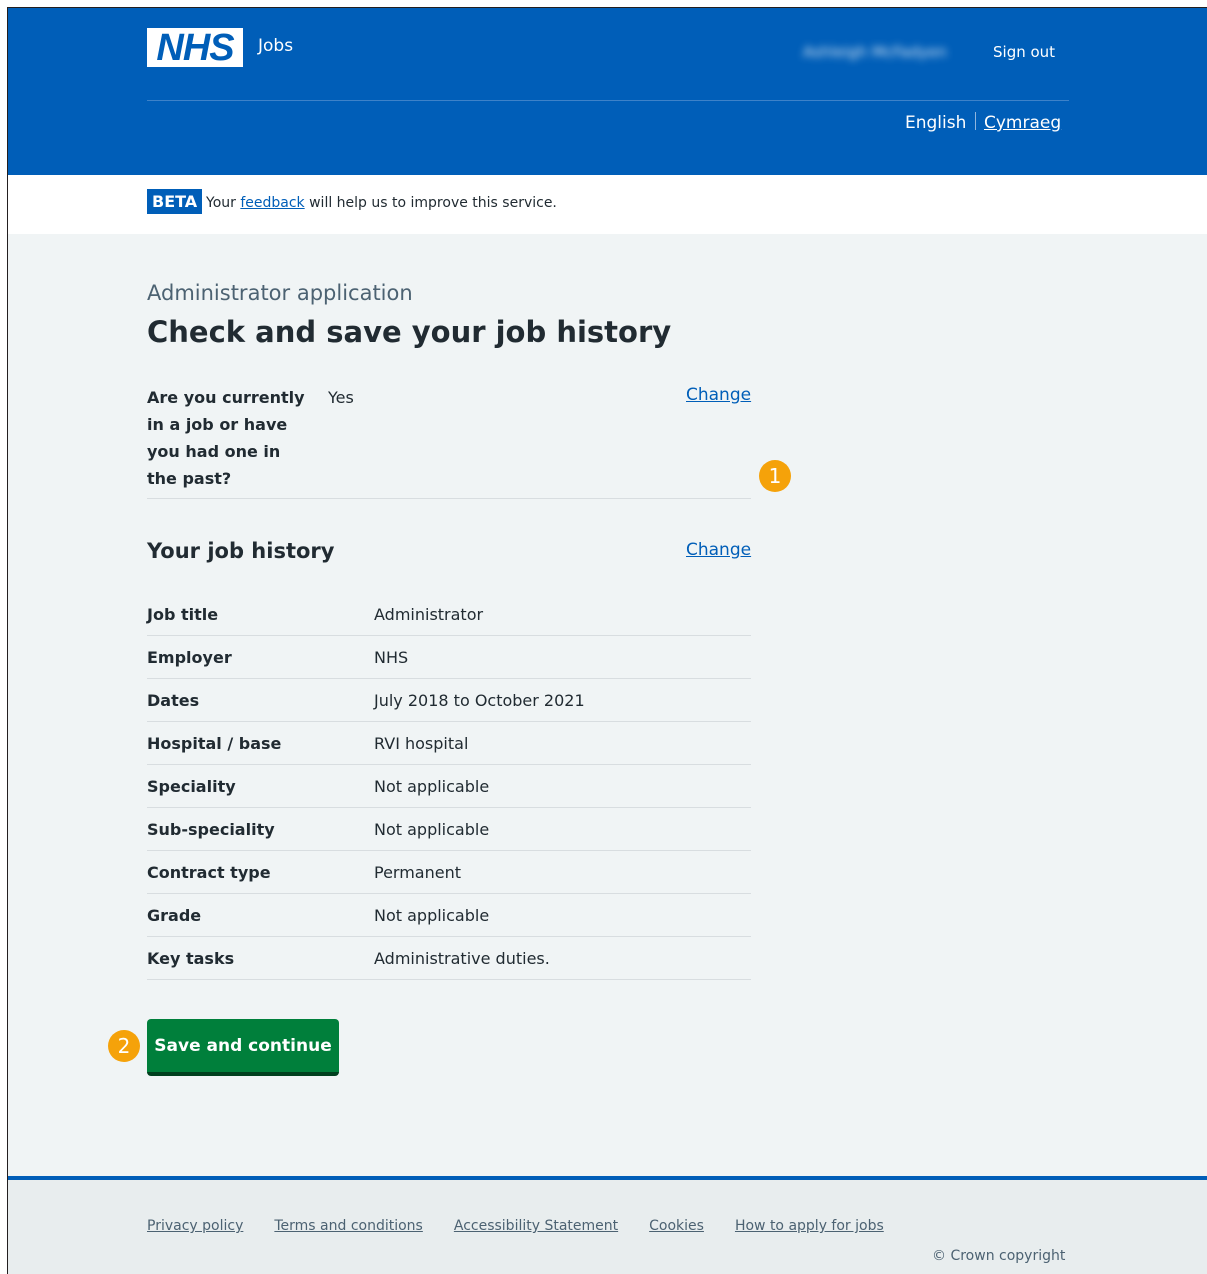  Describe the element at coordinates (536, 1226) in the screenshot. I see `footer-link-accessibility: Accessibility Statement` at that location.